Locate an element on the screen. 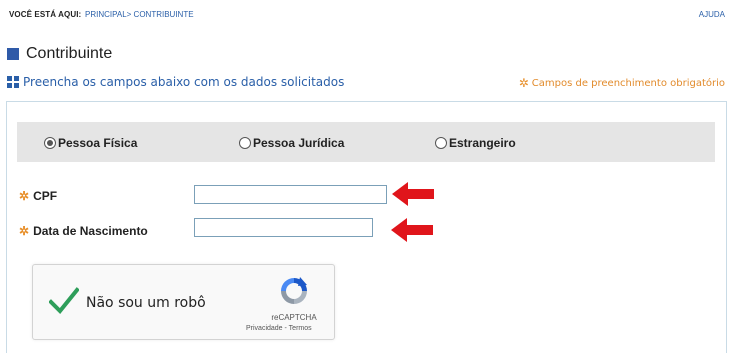  recaptcha-brand: reCAPTCHA is located at coordinates (294, 317).